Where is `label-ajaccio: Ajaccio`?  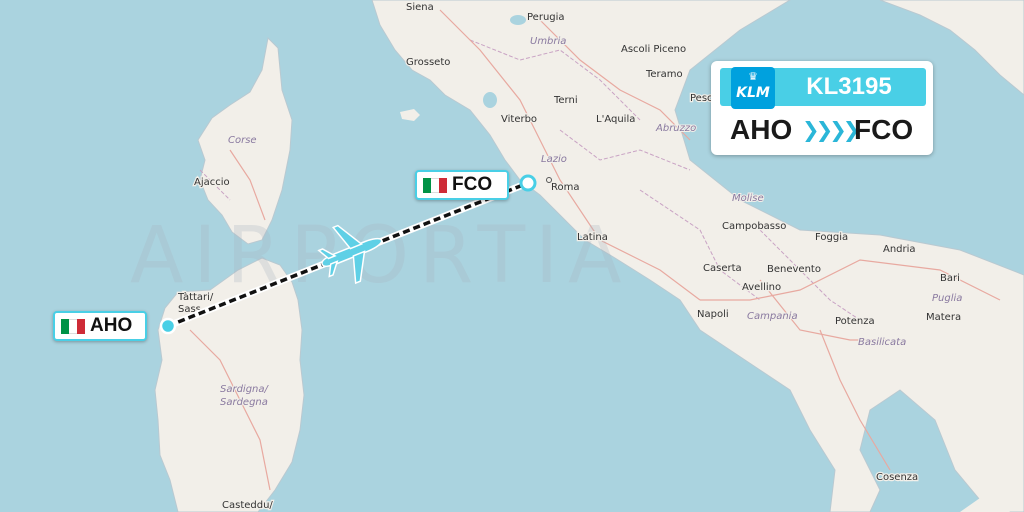
label-ajaccio: Ajaccio is located at coordinates (212, 182).